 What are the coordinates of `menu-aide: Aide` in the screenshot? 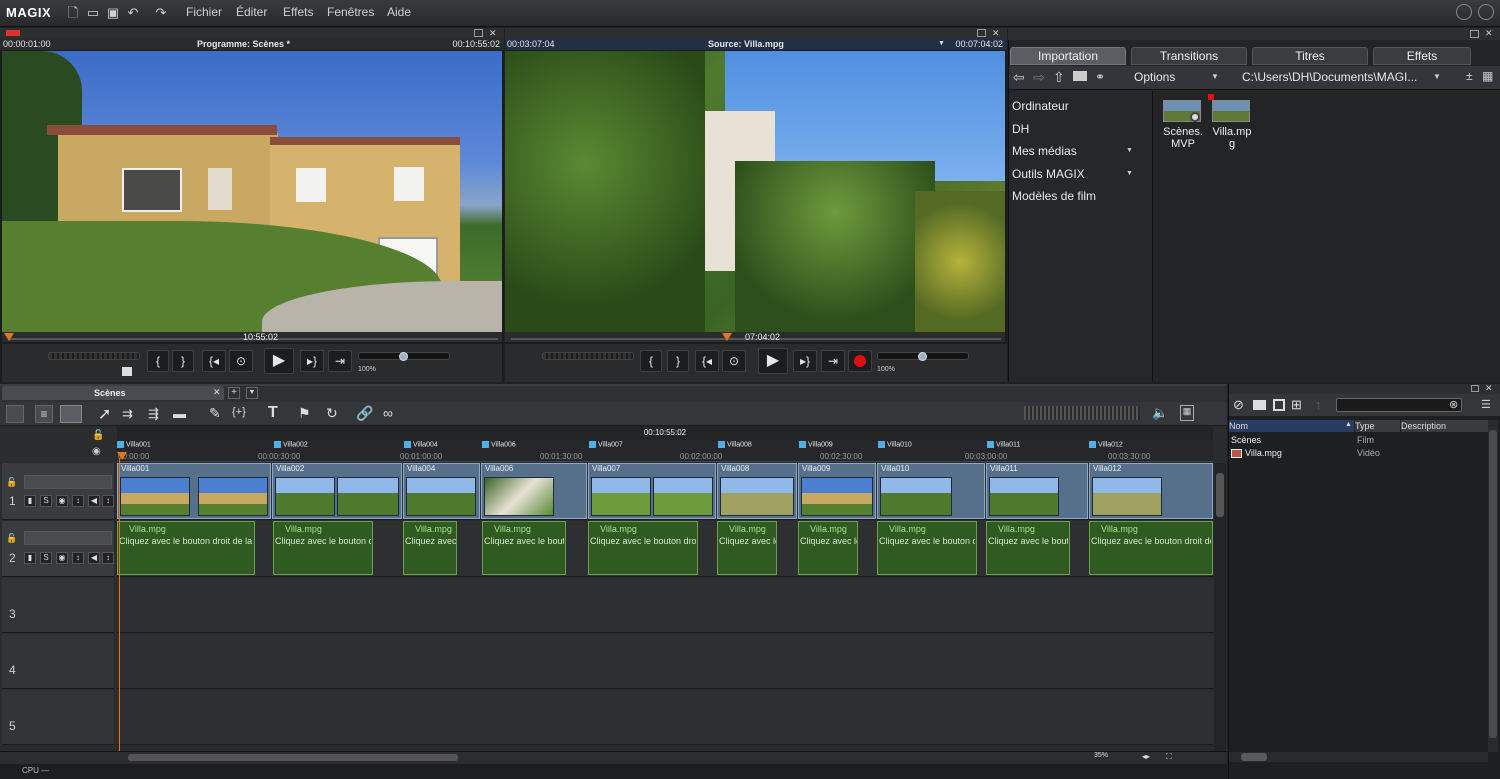 It's located at (399, 12).